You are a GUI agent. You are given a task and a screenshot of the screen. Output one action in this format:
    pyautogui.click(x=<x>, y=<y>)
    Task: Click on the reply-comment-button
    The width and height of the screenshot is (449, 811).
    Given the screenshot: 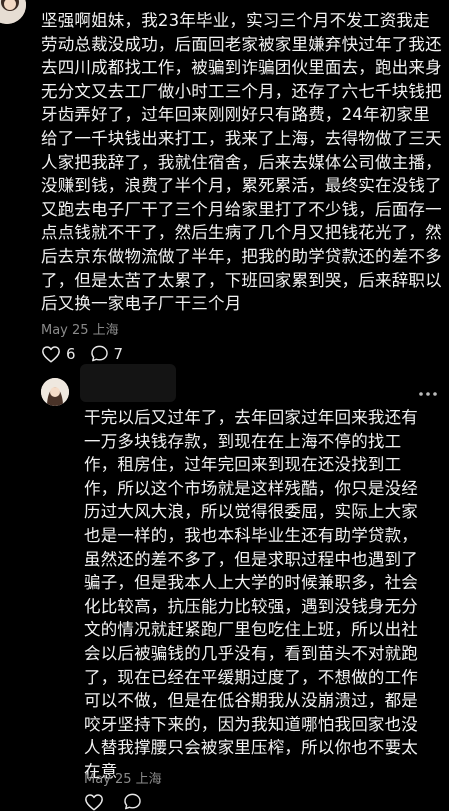 What is the action you would take?
    pyautogui.click(x=135, y=801)
    